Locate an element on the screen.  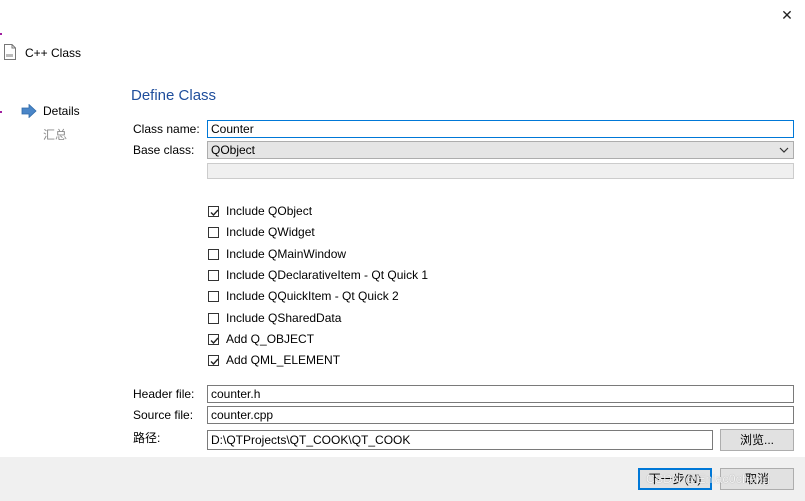
close-icon: ✕ is located at coordinates (787, 14).